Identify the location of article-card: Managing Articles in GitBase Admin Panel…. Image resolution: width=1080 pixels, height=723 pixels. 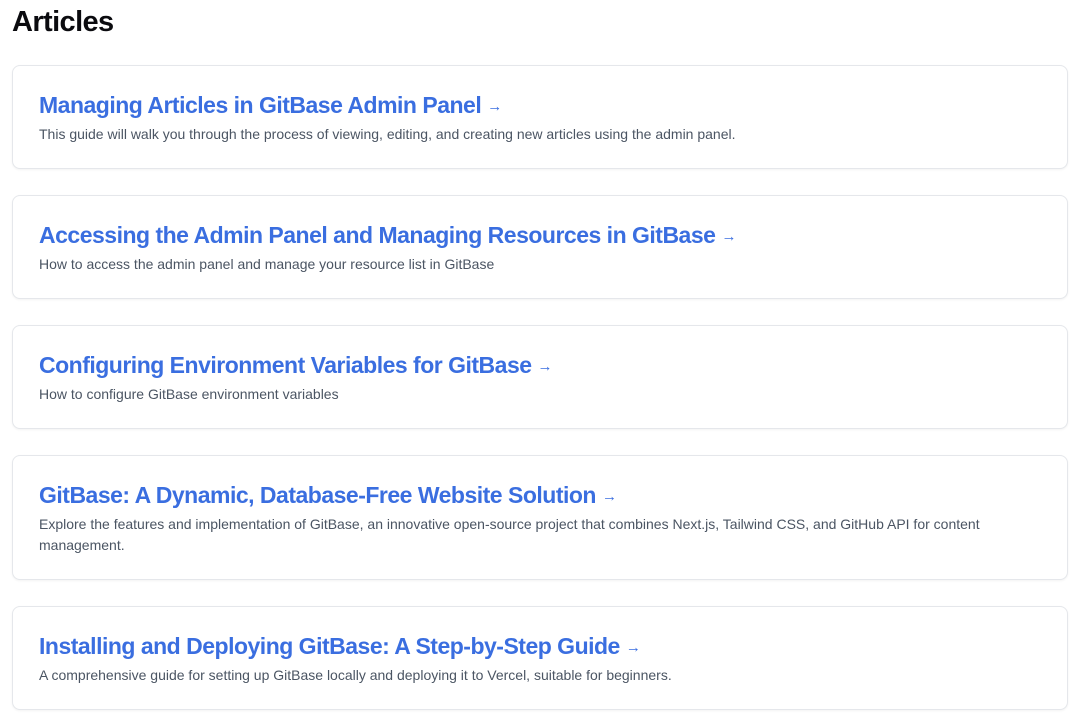
(540, 117).